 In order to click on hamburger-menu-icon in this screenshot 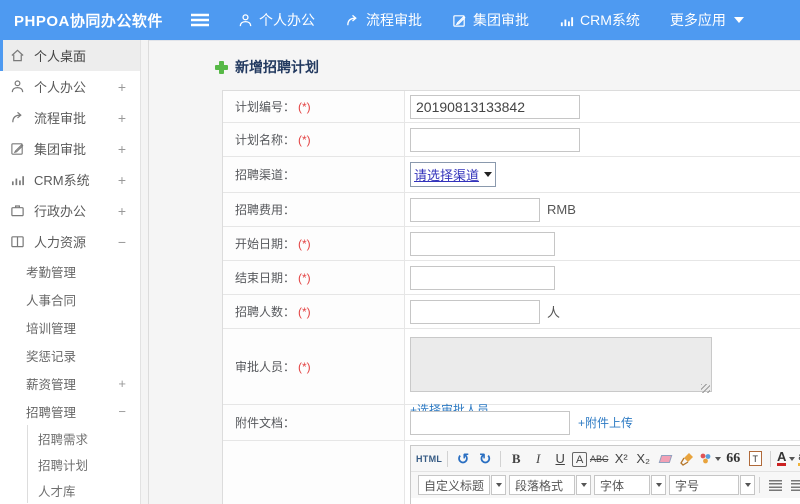, I will do `click(201, 20)`.